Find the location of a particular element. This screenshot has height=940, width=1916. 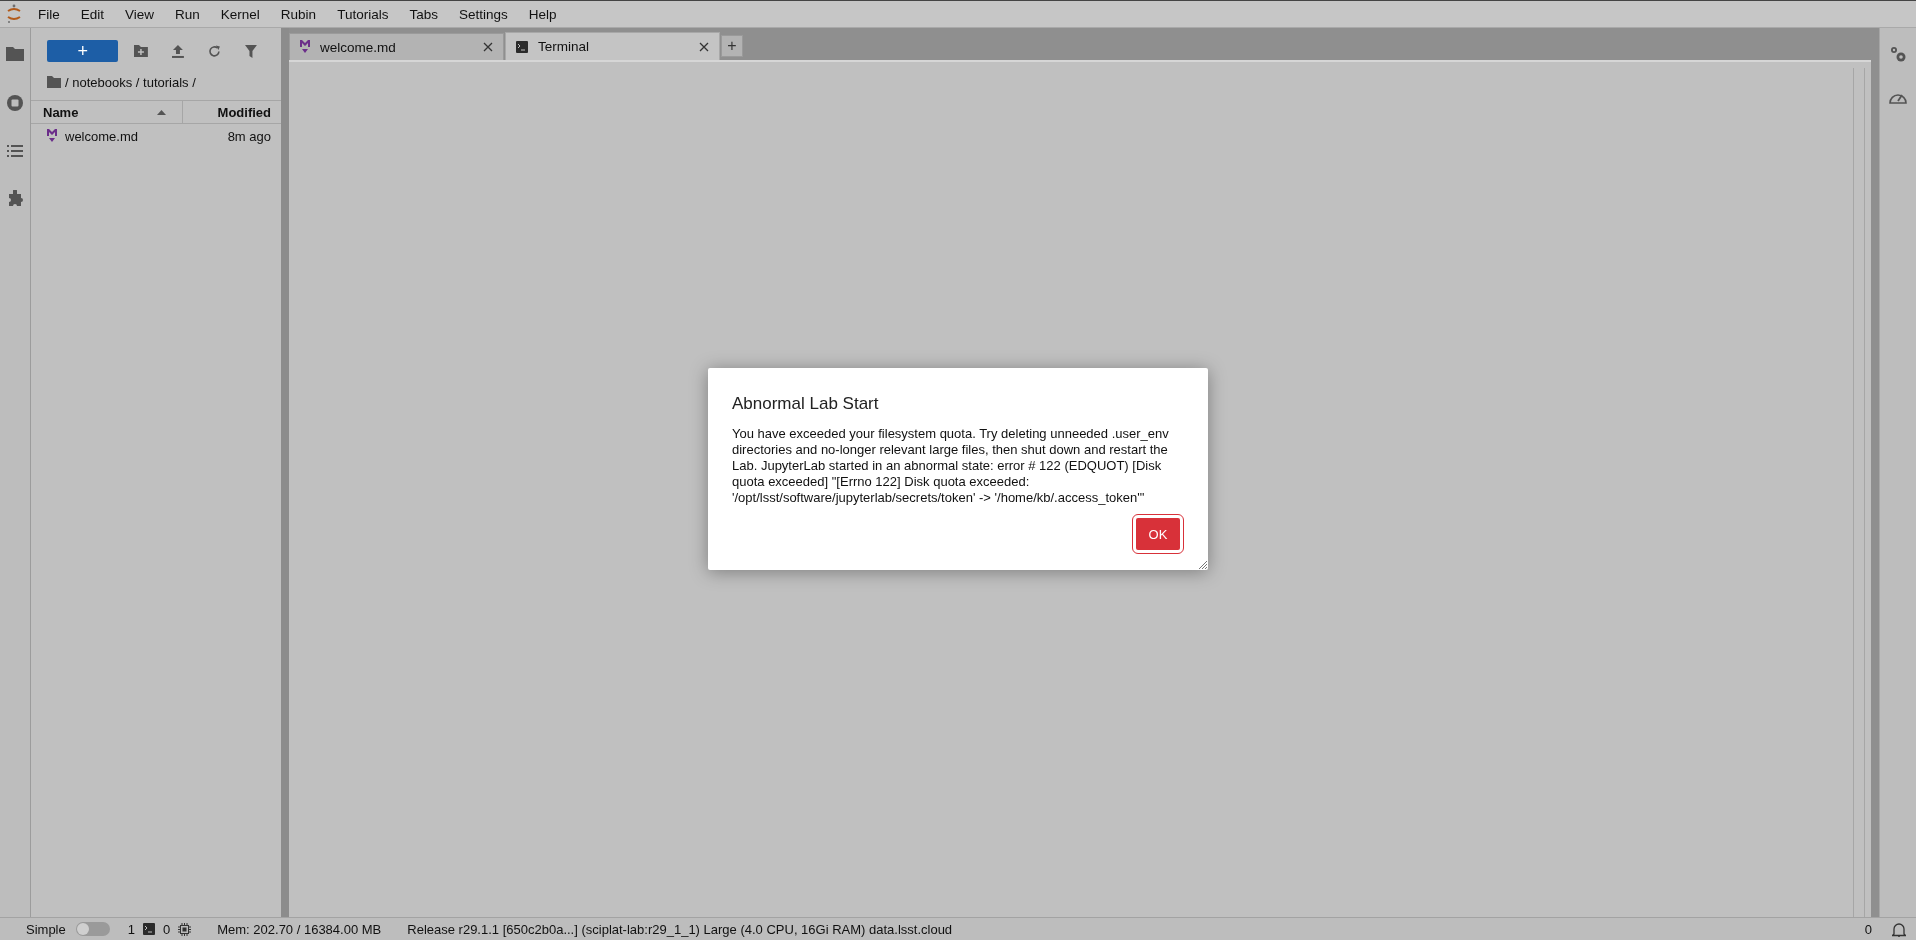

mode-label: Simple is located at coordinates (46, 929).